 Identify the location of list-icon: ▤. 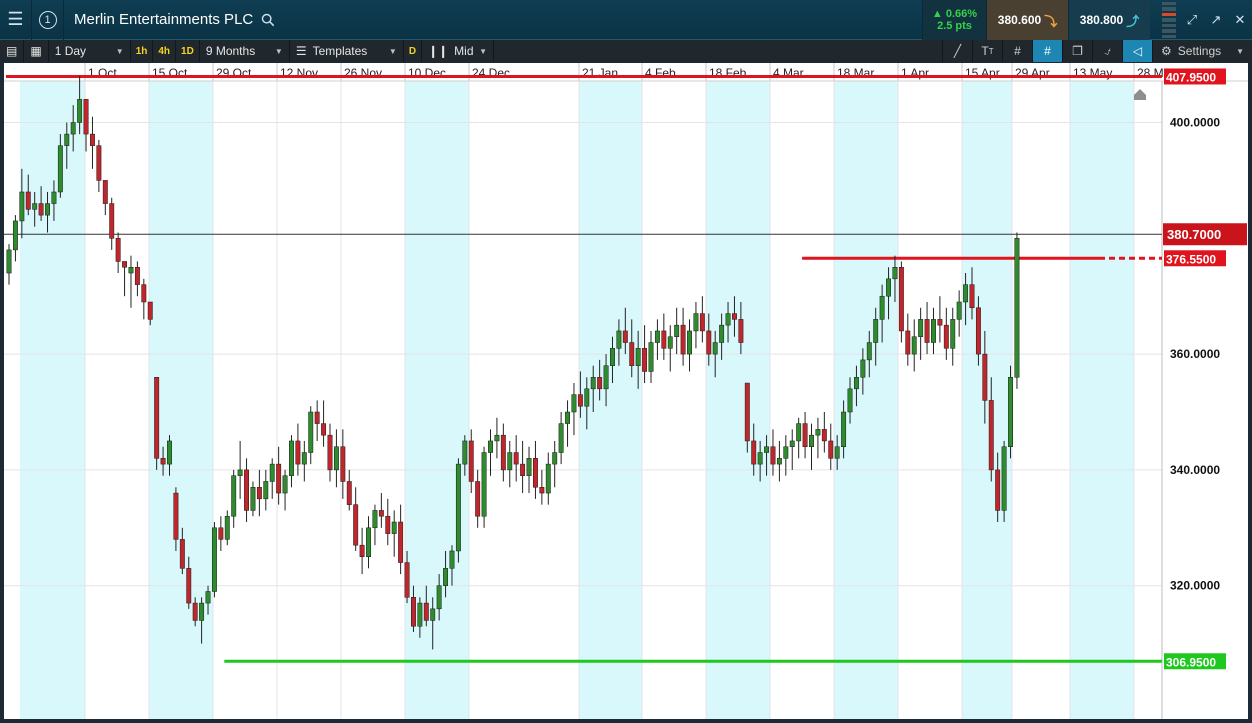
(12, 51).